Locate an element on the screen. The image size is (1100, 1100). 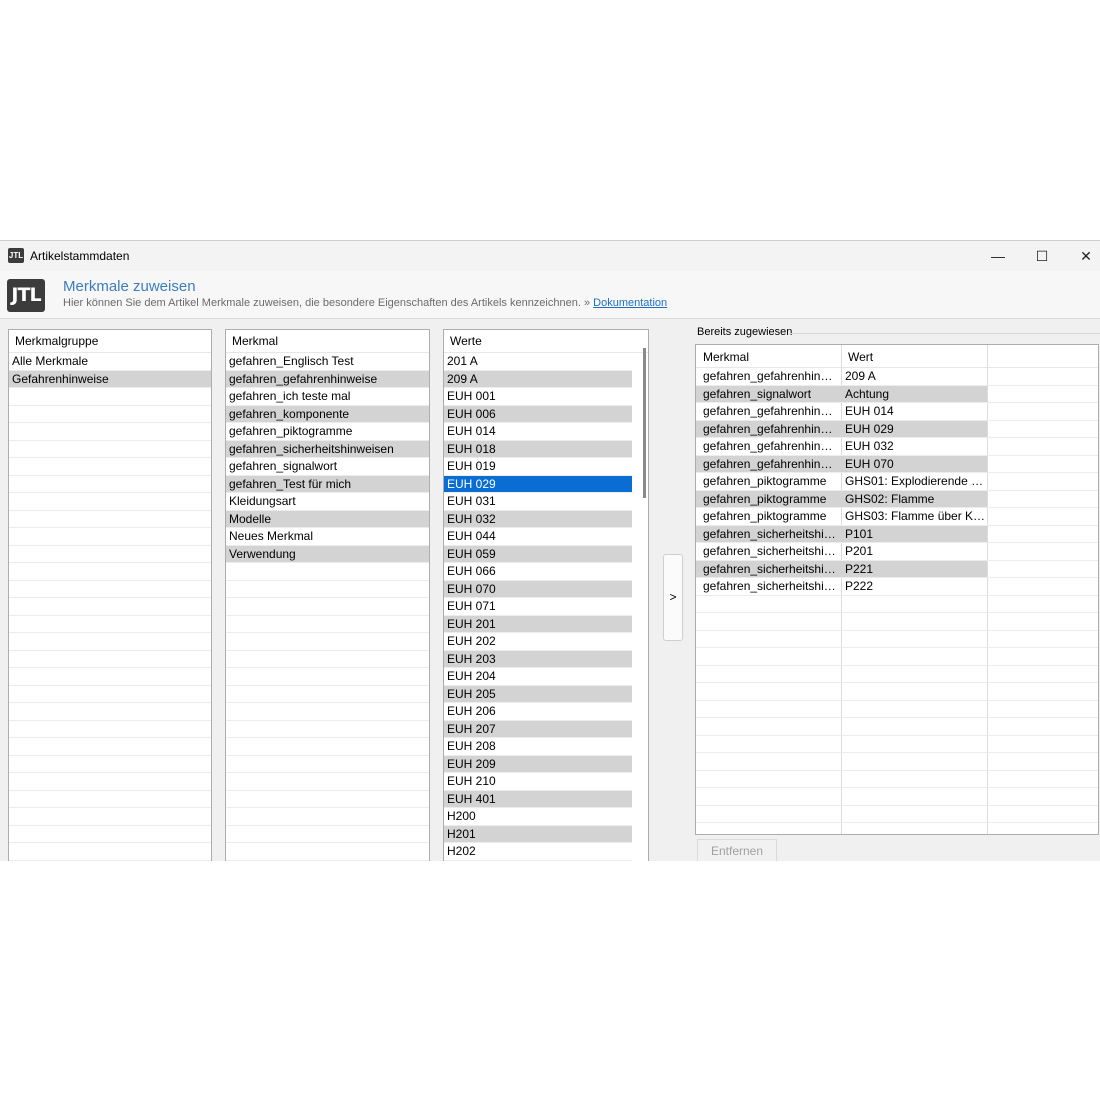
list-item: EUH 210 is located at coordinates (538, 782).